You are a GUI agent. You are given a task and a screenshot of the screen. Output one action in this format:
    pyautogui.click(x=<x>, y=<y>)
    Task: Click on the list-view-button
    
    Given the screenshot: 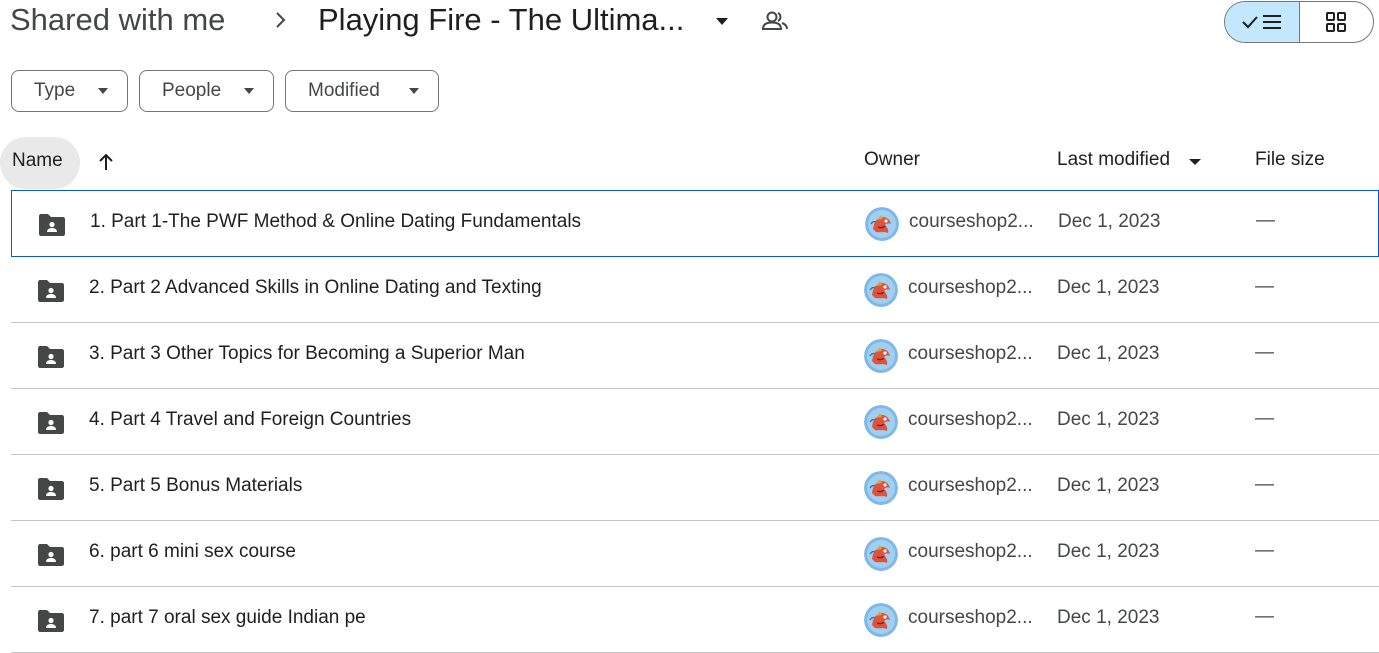 What is the action you would take?
    pyautogui.click(x=1262, y=22)
    